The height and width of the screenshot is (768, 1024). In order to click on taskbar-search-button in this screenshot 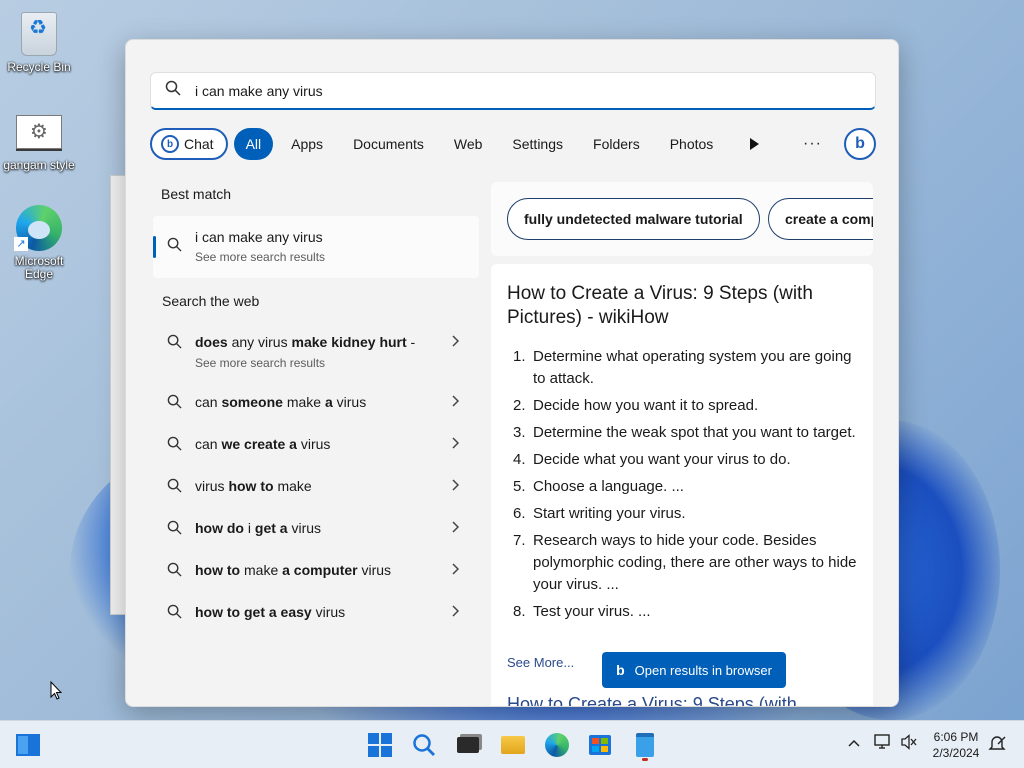, I will do `click(424, 745)`.